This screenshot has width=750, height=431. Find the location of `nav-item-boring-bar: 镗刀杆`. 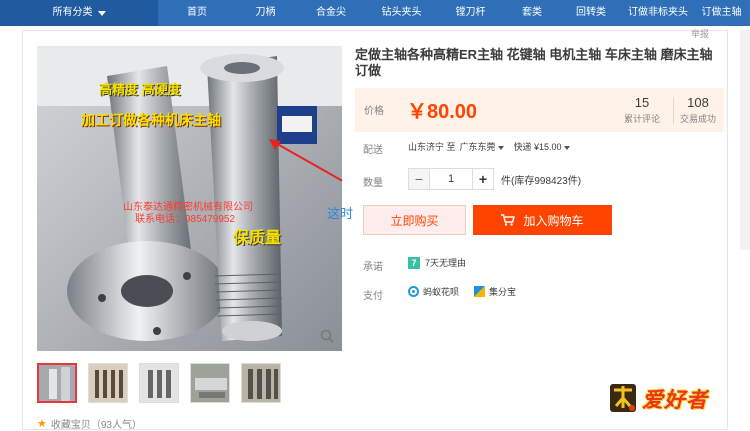

nav-item-boring-bar: 镗刀杆 is located at coordinates (470, 13).